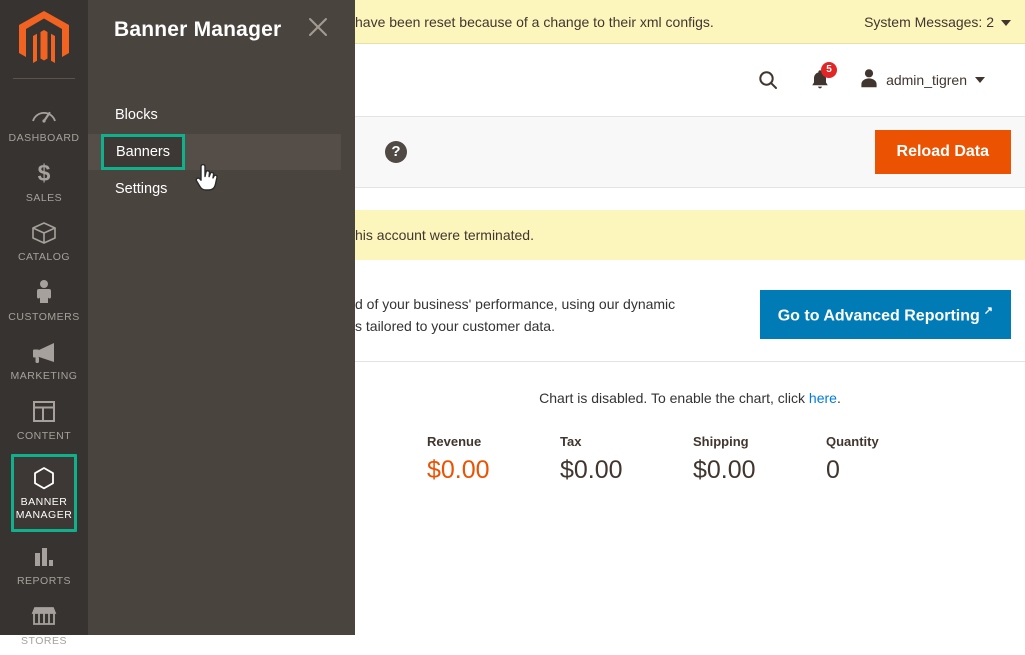 The image size is (1025, 655). I want to click on sidebar-item-stores: STORES, so click(44, 625).